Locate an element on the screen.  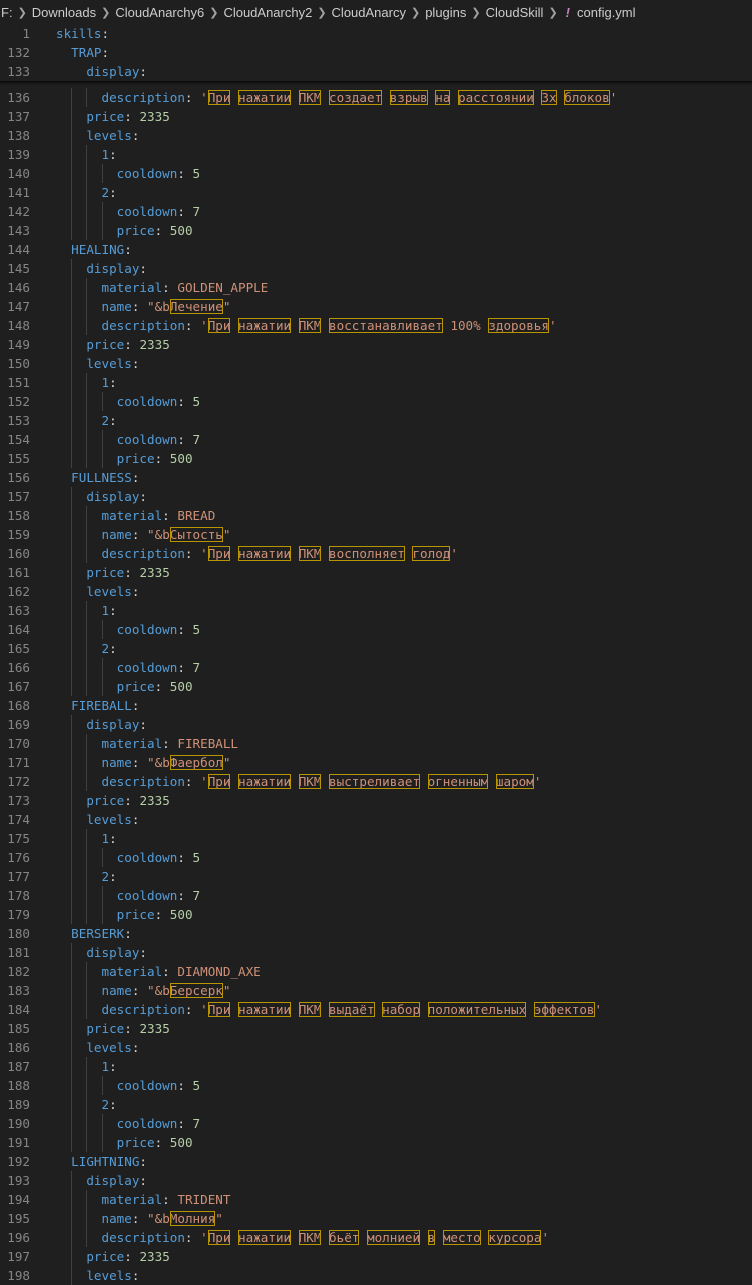
code-line: 163 1: is located at coordinates (376, 610).